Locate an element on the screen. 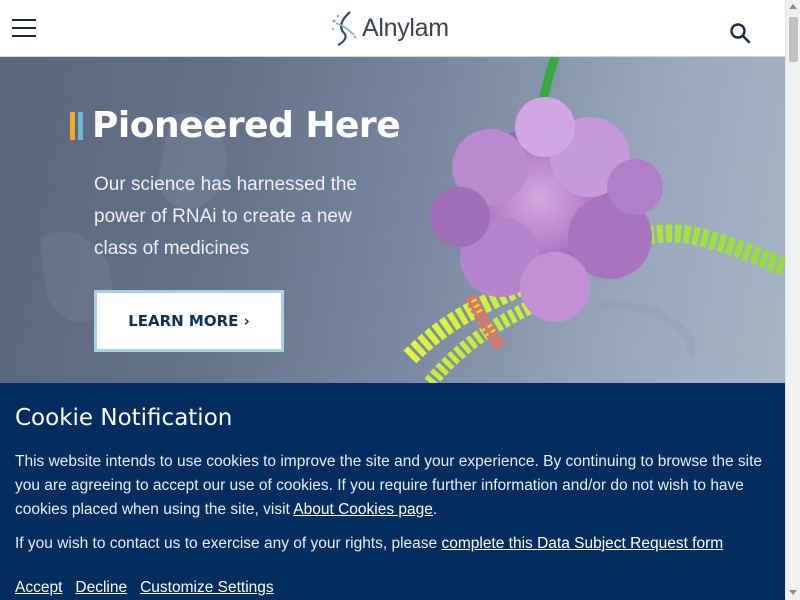 This screenshot has height=600, width=800. scroll-up-arrow-icon is located at coordinates (793, 6).